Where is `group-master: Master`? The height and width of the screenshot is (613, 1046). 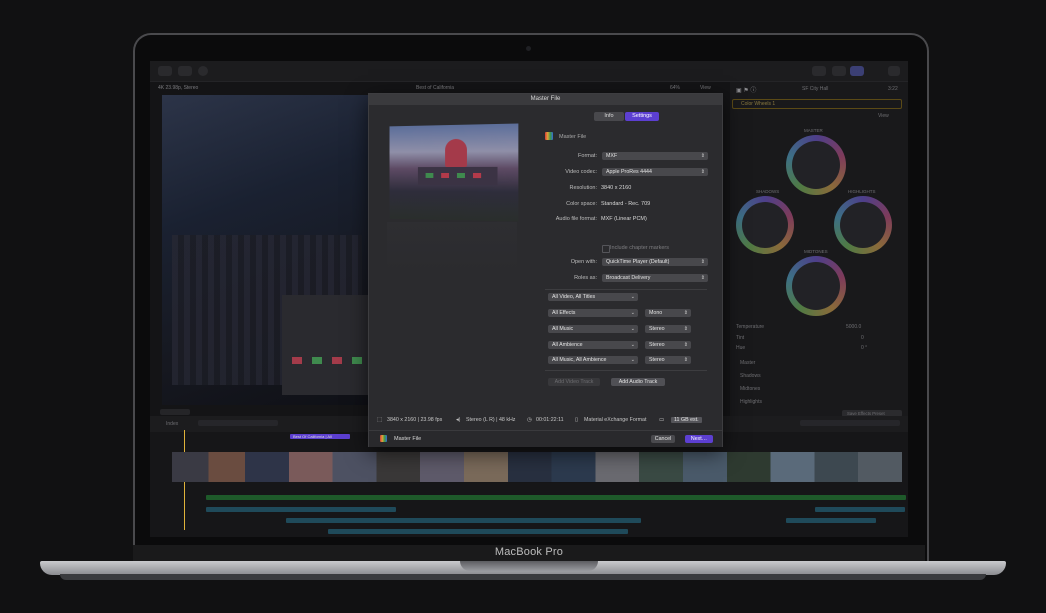 group-master: Master is located at coordinates (747, 363).